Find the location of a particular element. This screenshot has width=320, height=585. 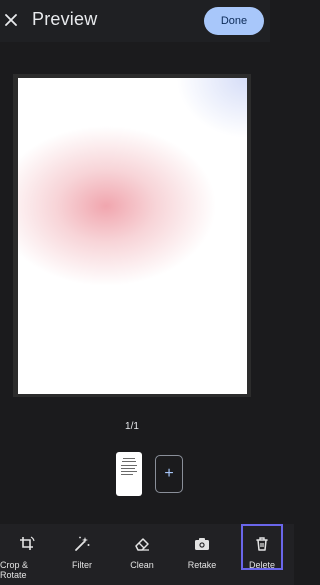

plus-icon: + is located at coordinates (169, 473).